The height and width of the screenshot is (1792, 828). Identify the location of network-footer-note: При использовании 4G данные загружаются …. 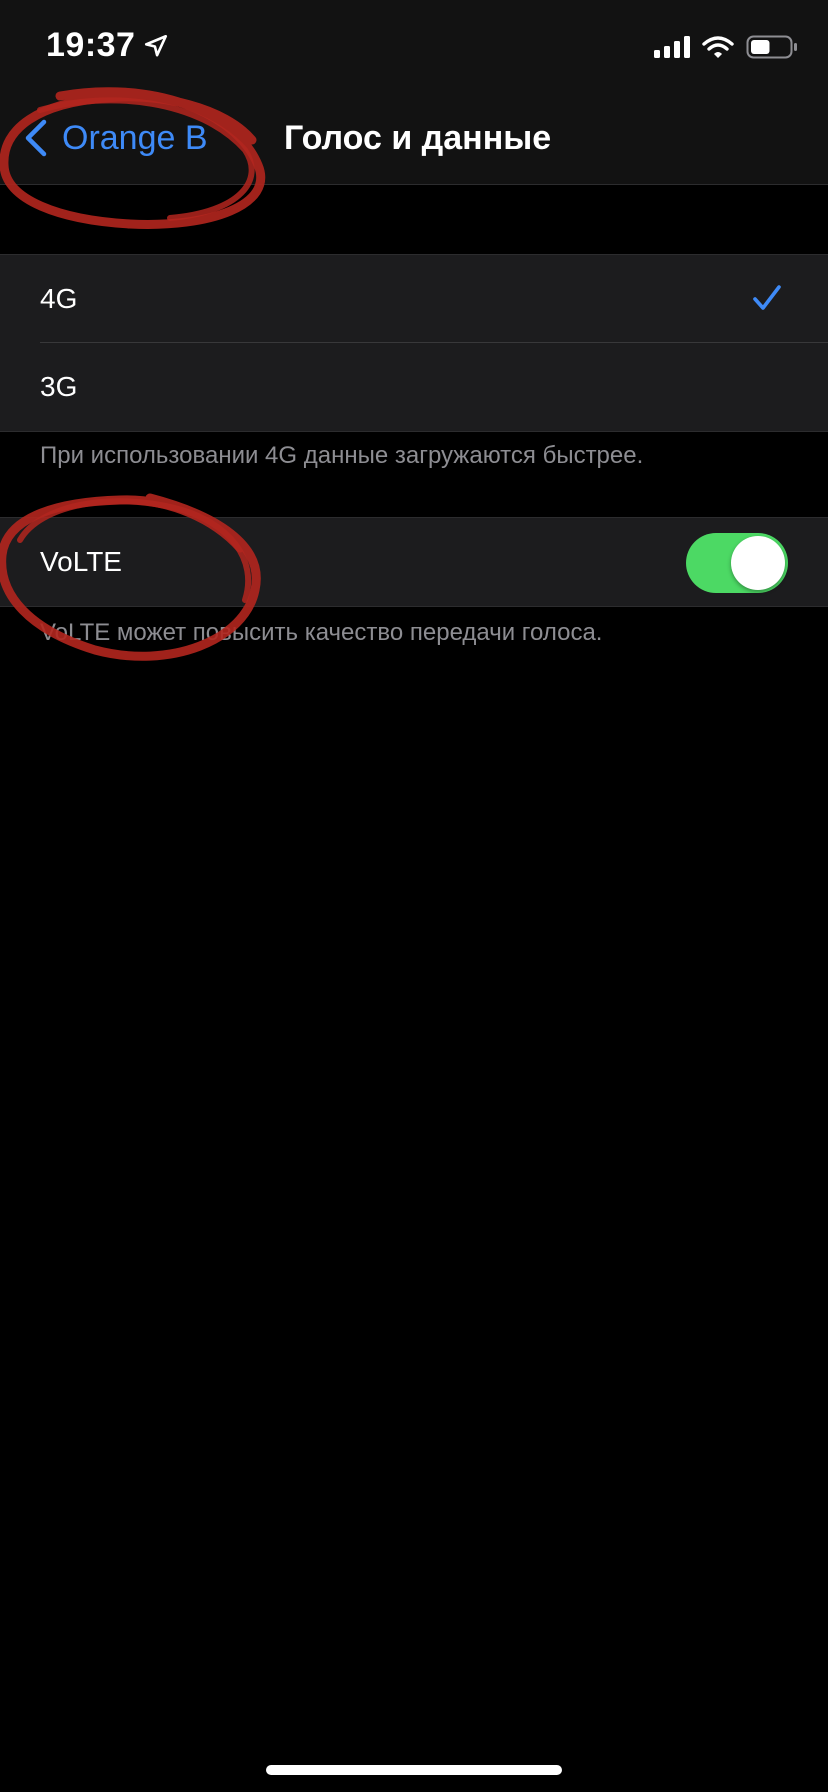
(342, 455).